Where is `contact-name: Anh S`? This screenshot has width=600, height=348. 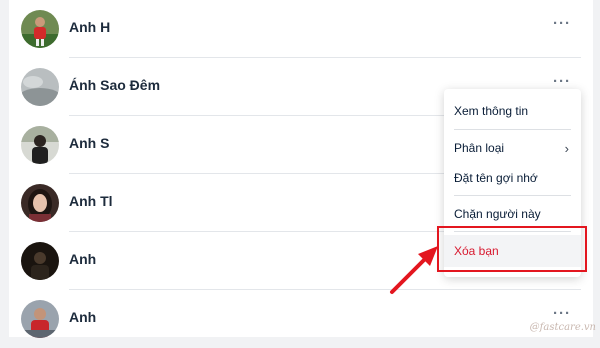 contact-name: Anh S is located at coordinates (89, 143).